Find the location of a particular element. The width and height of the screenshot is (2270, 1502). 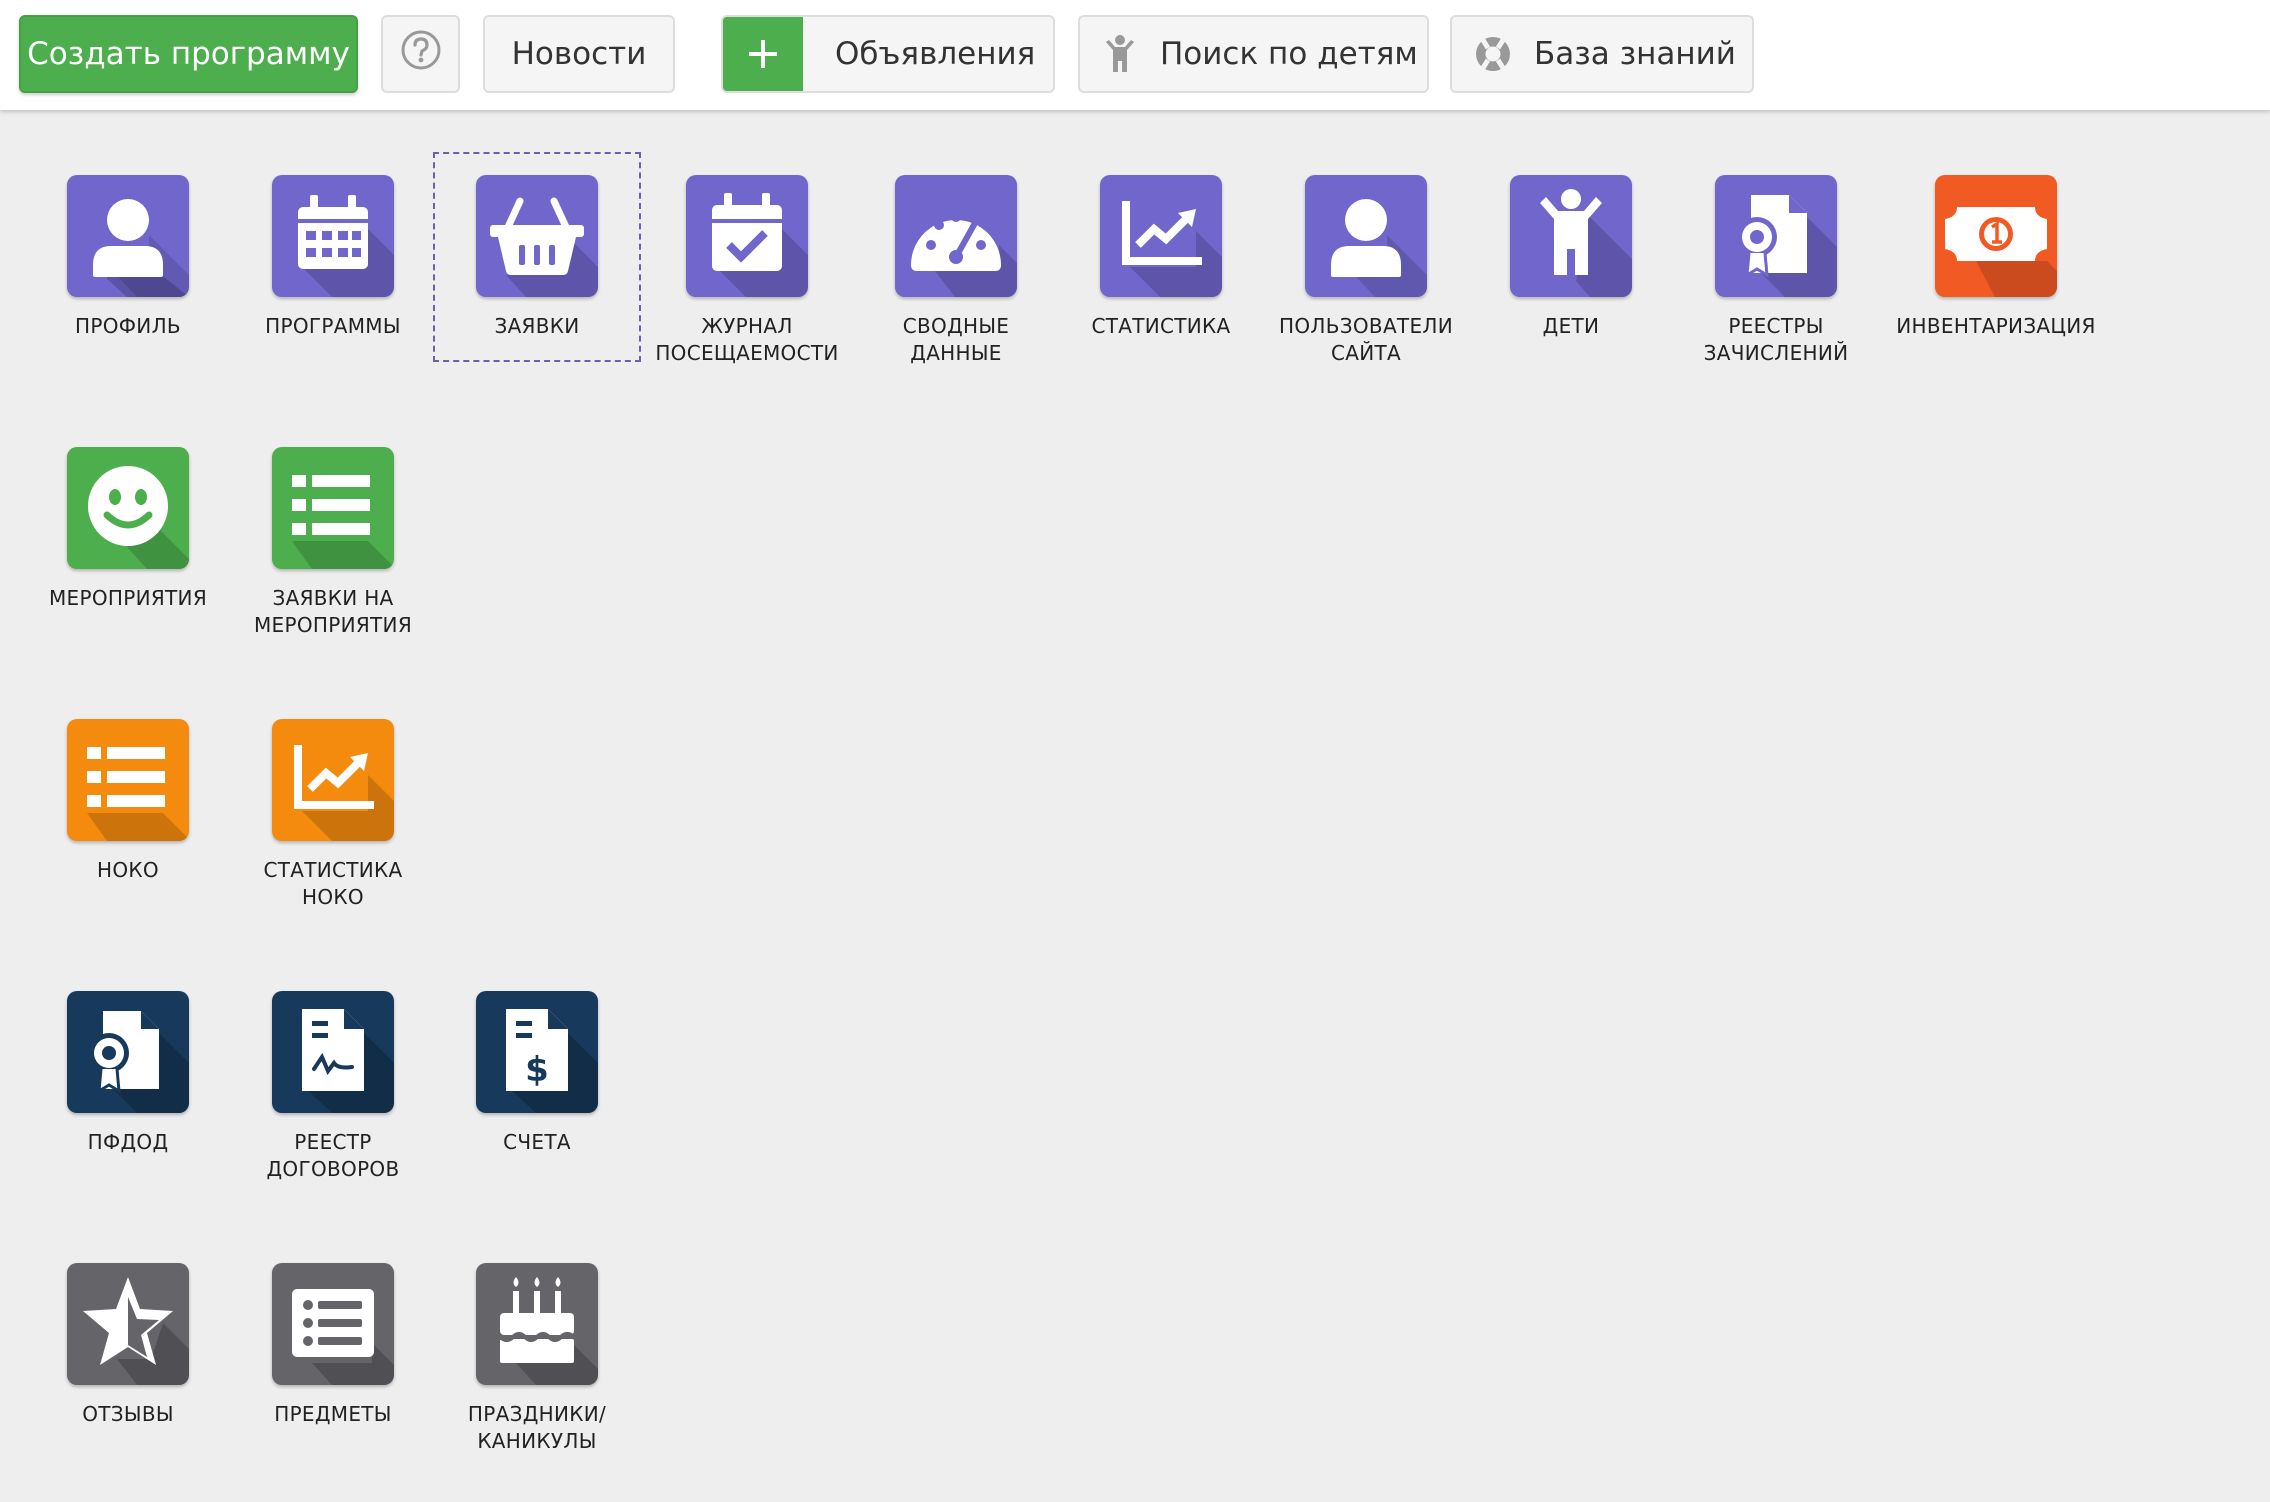

birthday-cake-icon is located at coordinates (537, 1324).